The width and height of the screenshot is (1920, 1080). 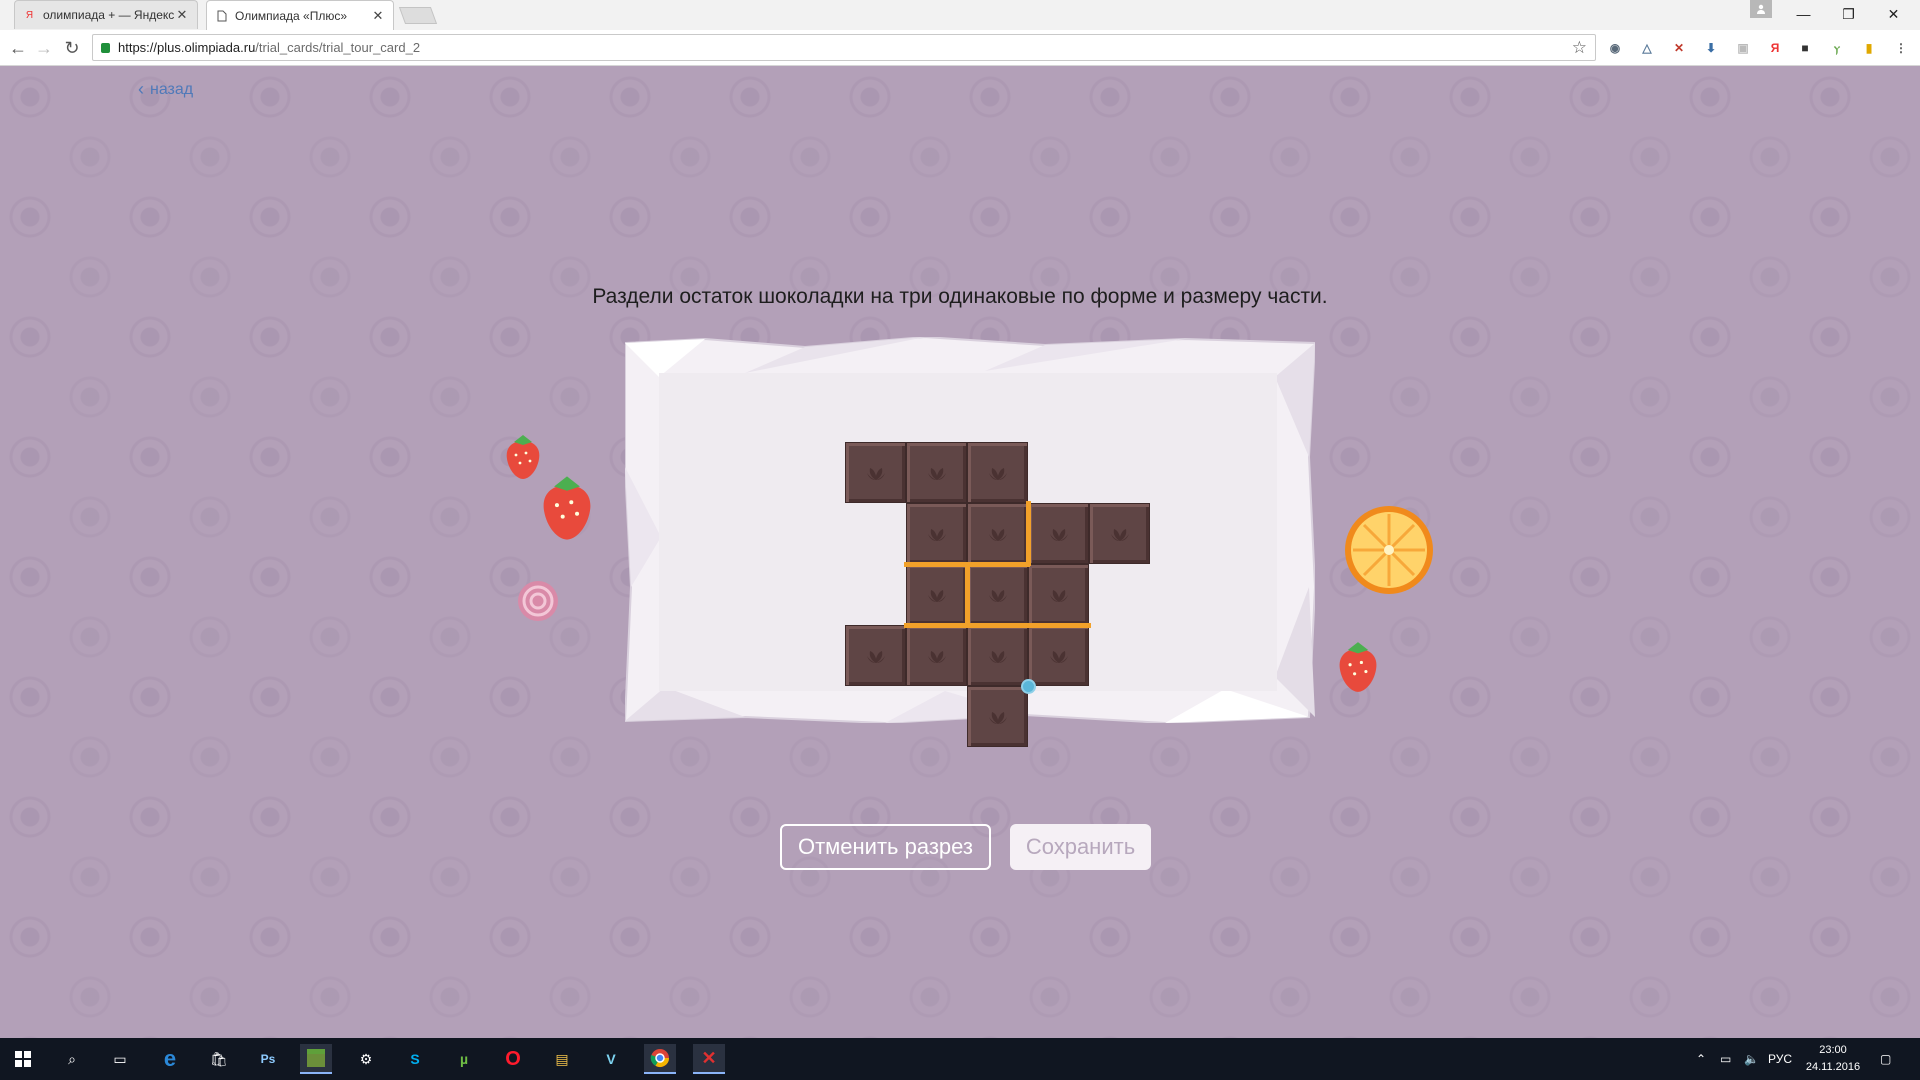 I want to click on candy-icon, so click(x=538, y=603).